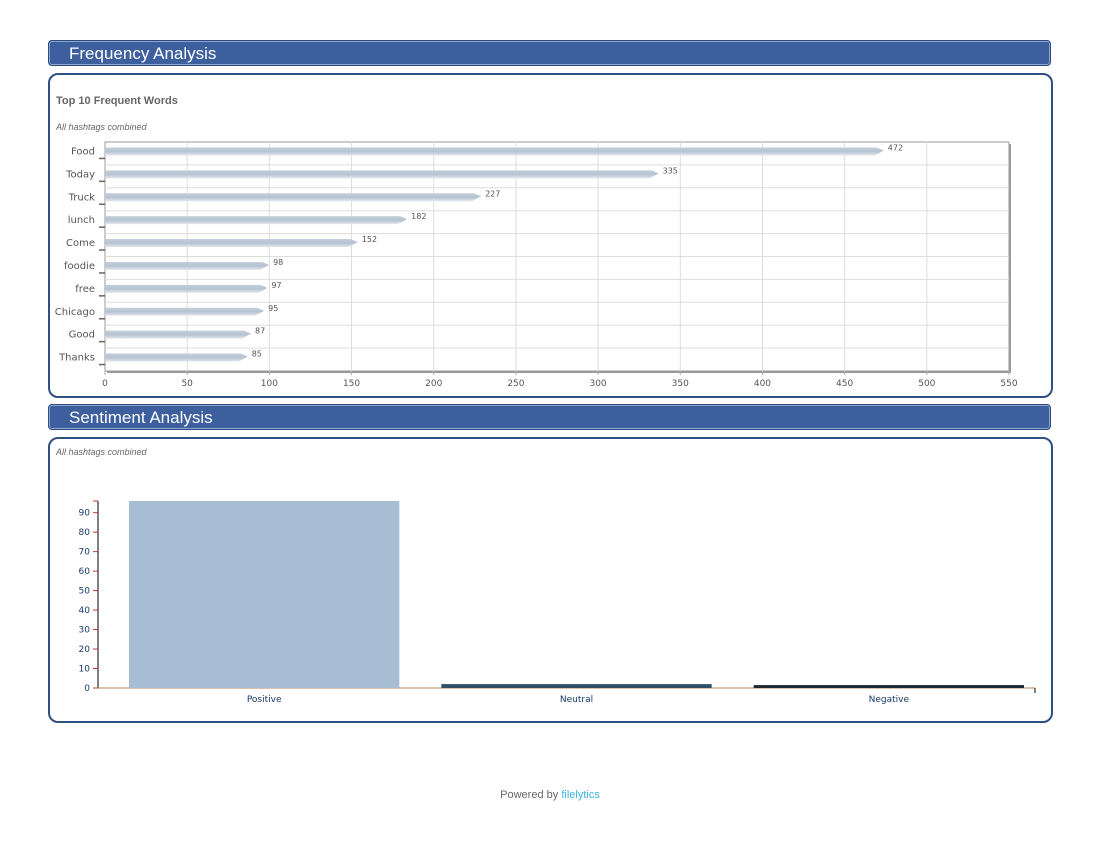  I want to click on y-tick-label: 10, so click(85, 670).